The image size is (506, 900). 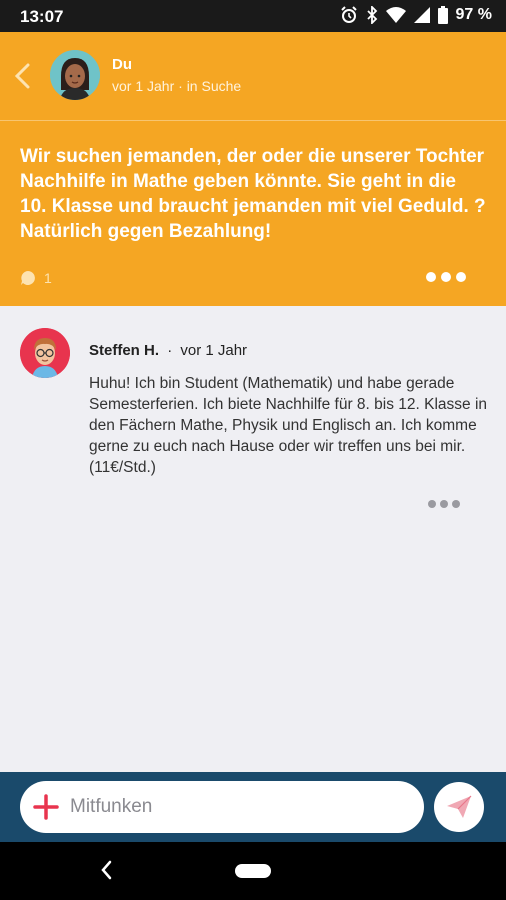 What do you see at coordinates (36, 278) in the screenshot?
I see `comment-count: 1` at bounding box center [36, 278].